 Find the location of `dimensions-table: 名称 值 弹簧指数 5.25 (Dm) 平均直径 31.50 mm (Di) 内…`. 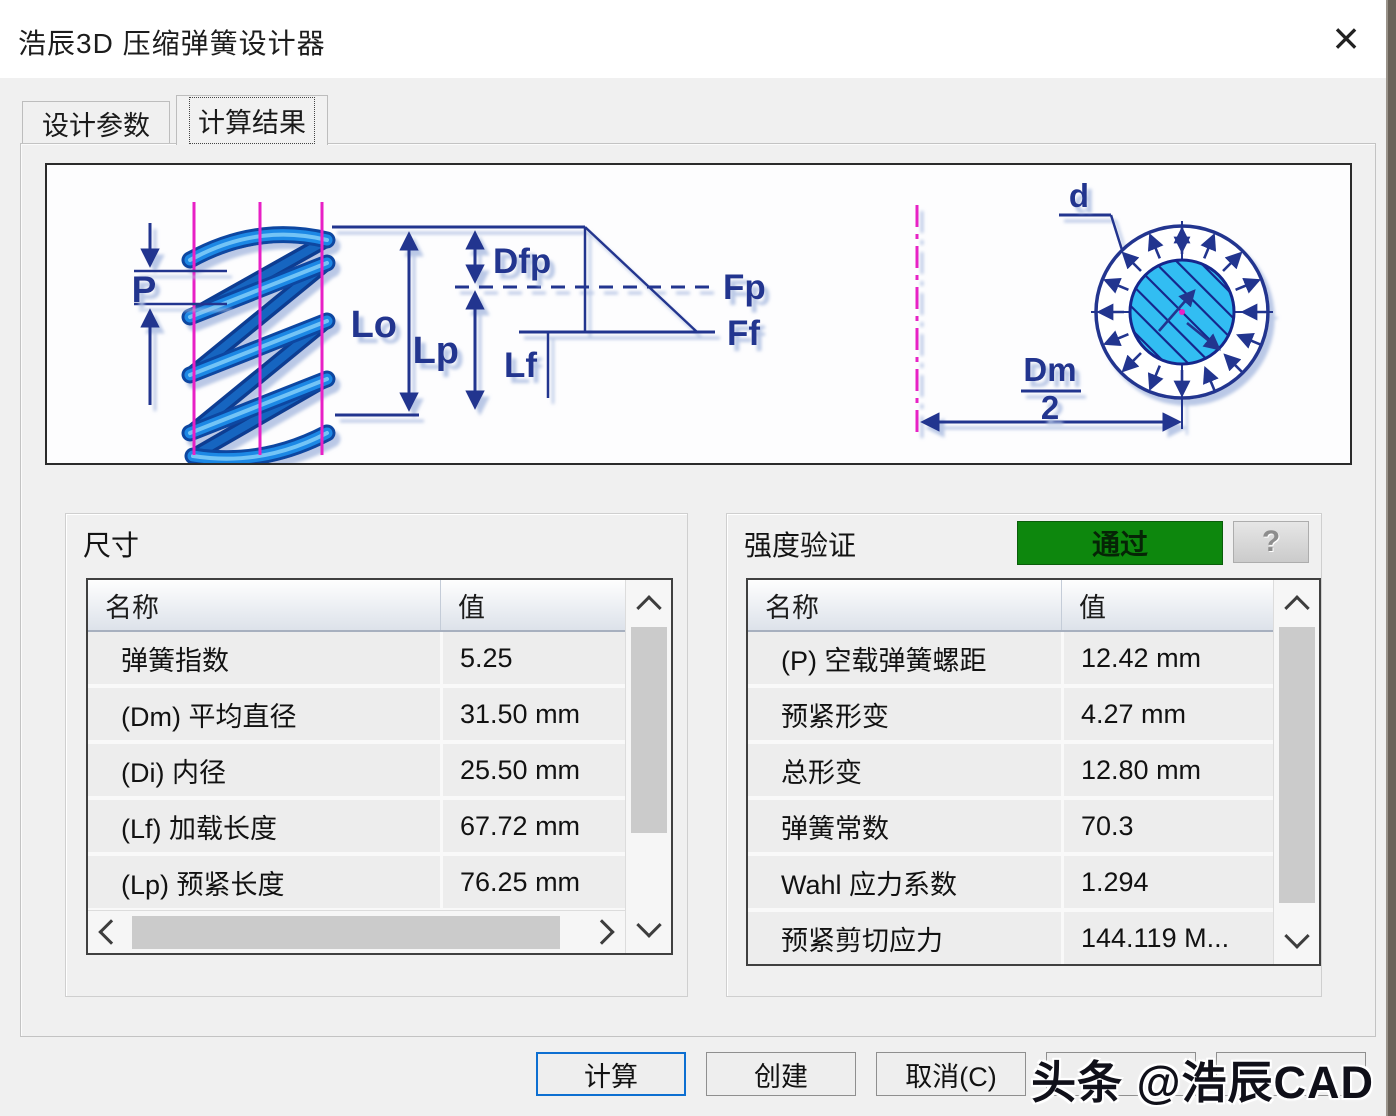

dimensions-table: 名称 值 弹簧指数 5.25 (Dm) 平均直径 31.50 mm (Di) 内… is located at coordinates (379, 766).